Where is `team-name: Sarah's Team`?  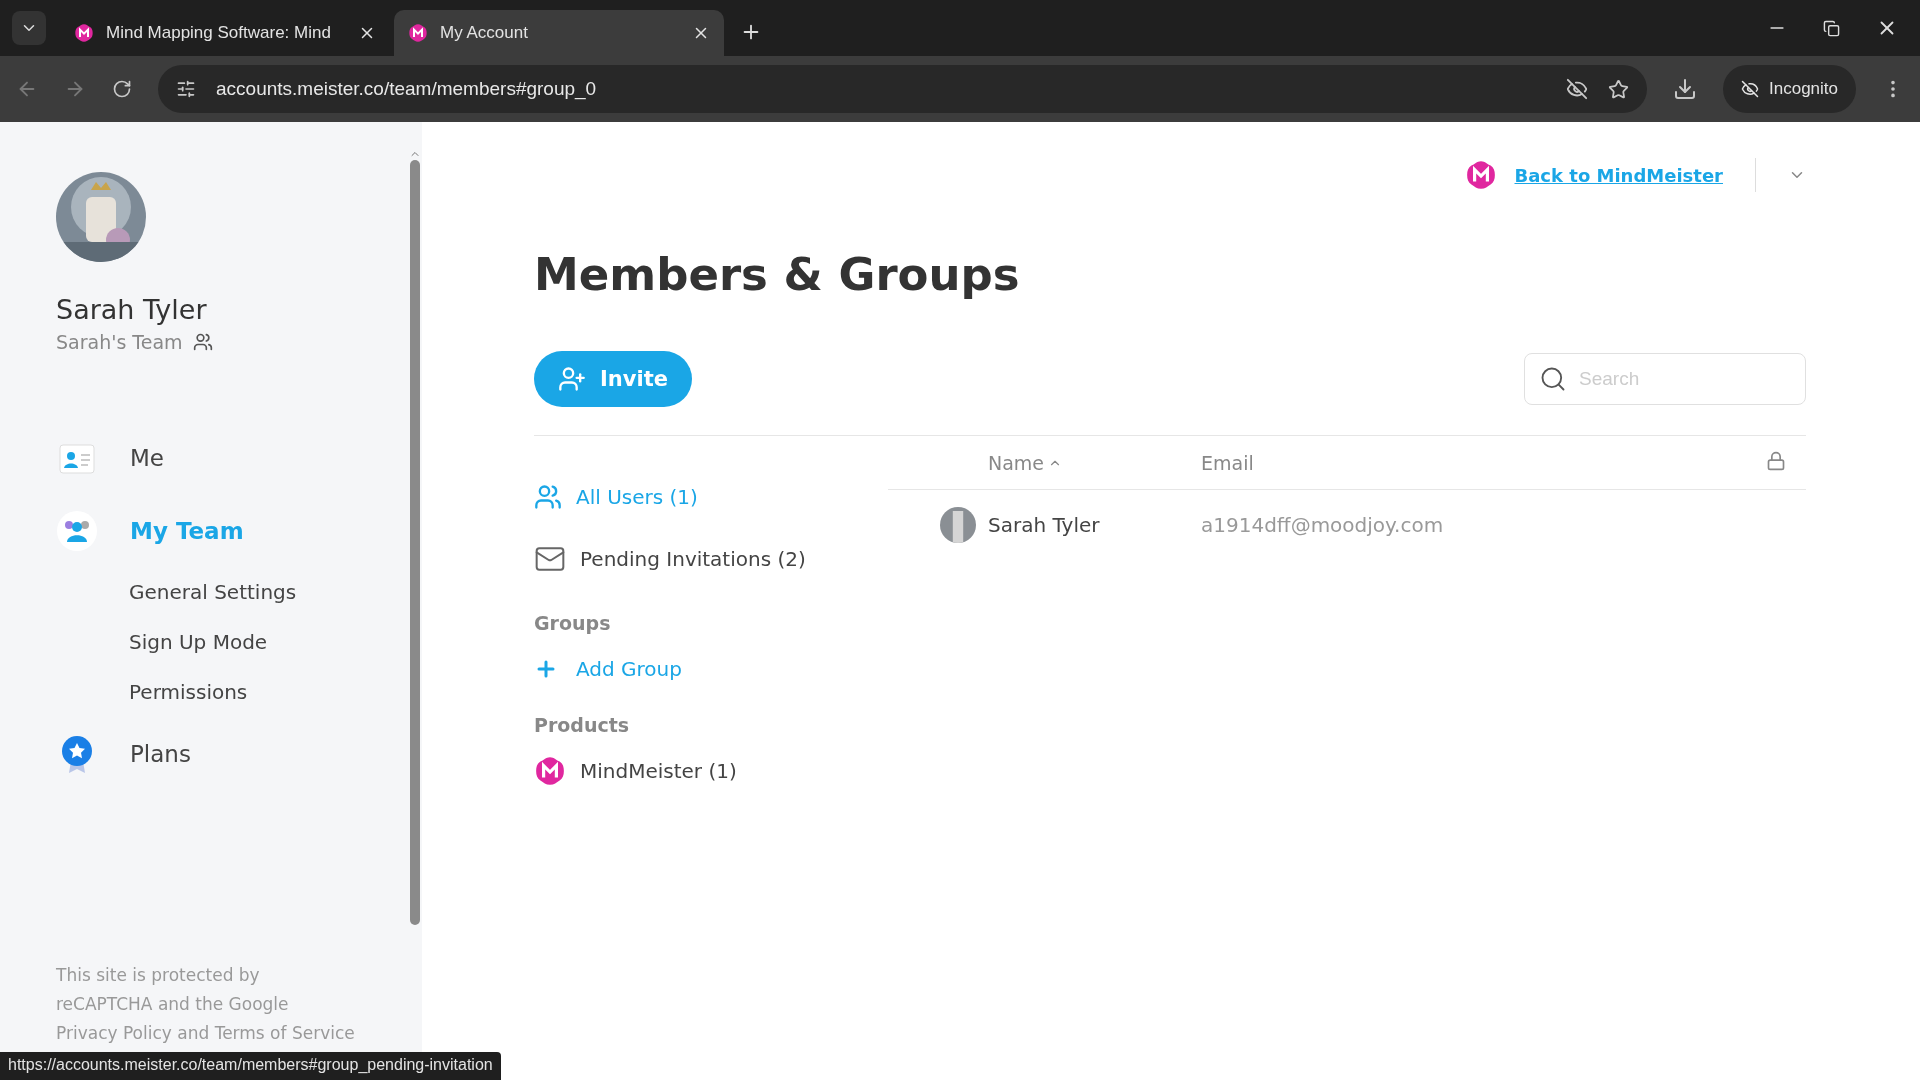 team-name: Sarah's Team is located at coordinates (119, 342).